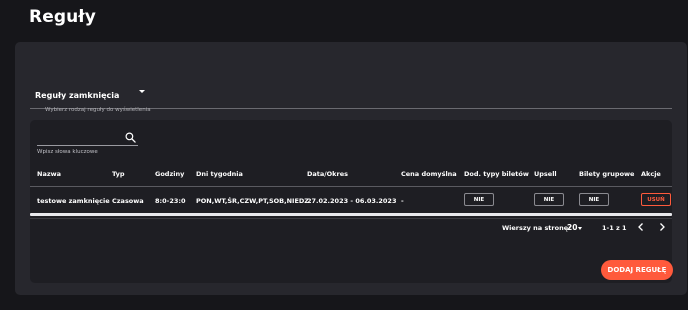  I want to click on chevron-left-icon, so click(641, 227).